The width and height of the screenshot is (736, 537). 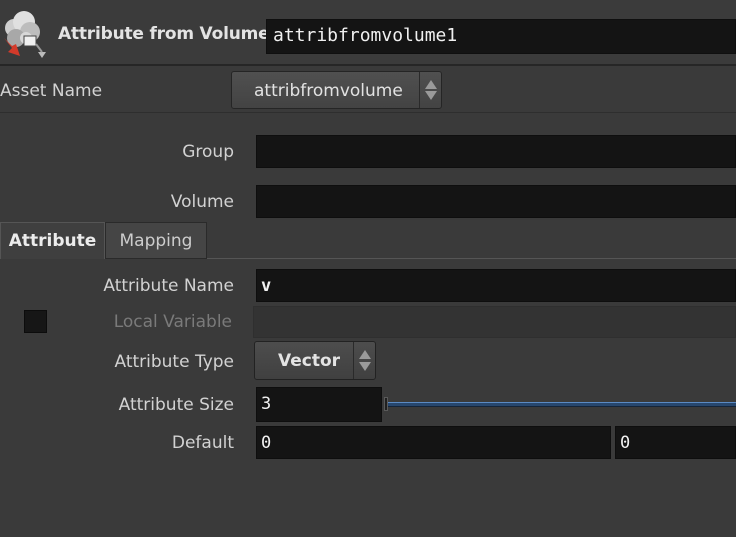 I want to click on node-name-input: attribfromvolume1, so click(x=501, y=36).